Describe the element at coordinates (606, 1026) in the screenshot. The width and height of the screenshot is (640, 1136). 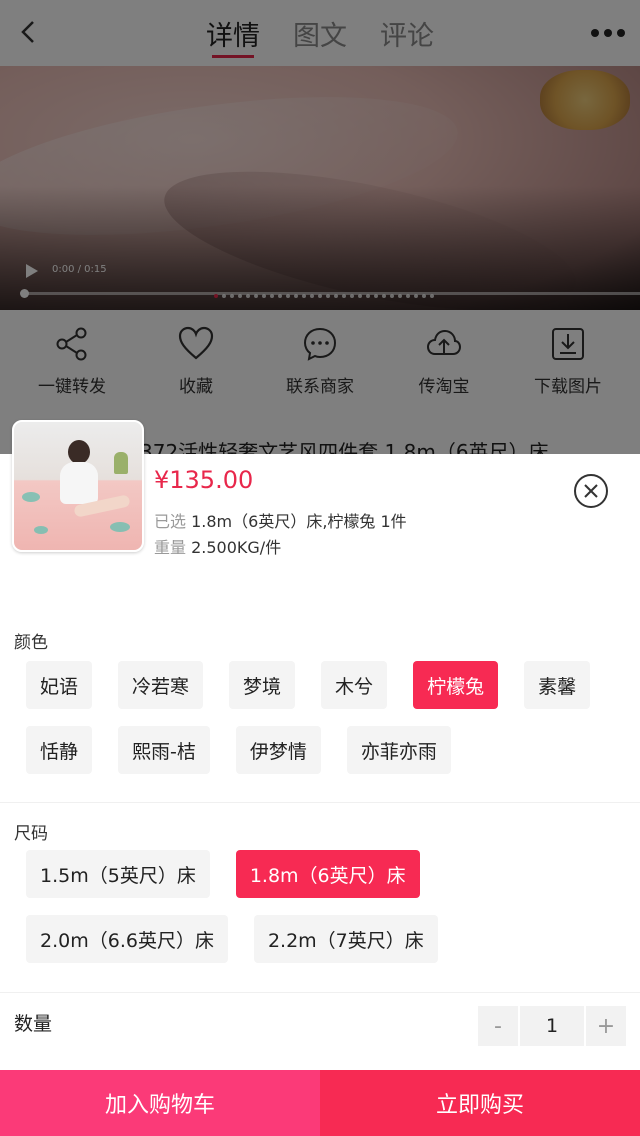
I see `increment-button: +` at that location.